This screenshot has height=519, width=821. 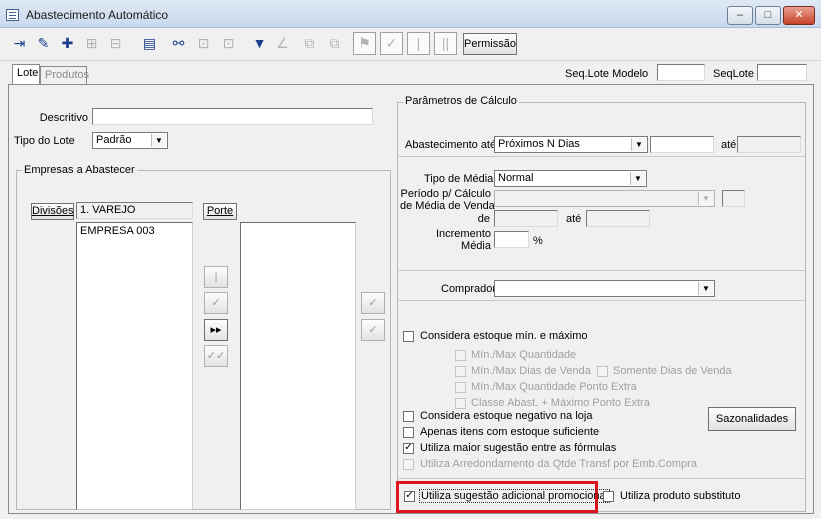 I want to click on move-all-check-button: ✓✓, so click(x=216, y=356).